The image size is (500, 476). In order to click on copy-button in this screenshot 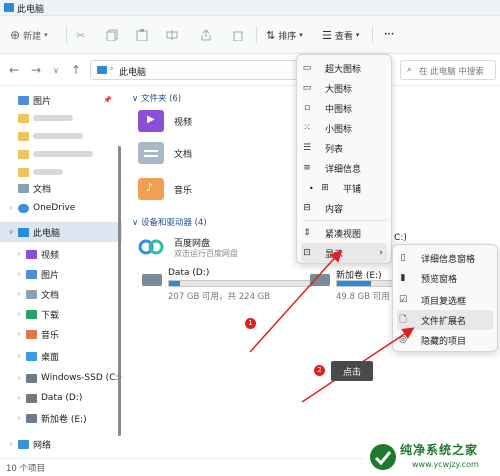, I will do `click(112, 35)`.